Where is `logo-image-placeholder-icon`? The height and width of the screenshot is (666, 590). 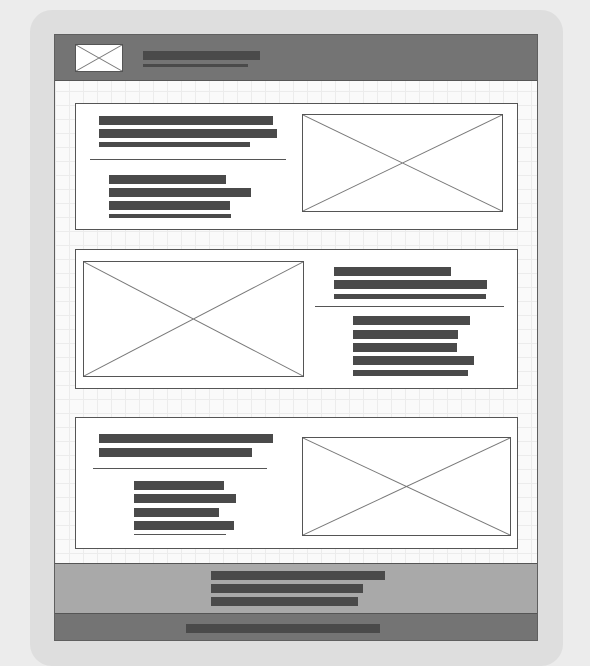
logo-image-placeholder-icon is located at coordinates (99, 58).